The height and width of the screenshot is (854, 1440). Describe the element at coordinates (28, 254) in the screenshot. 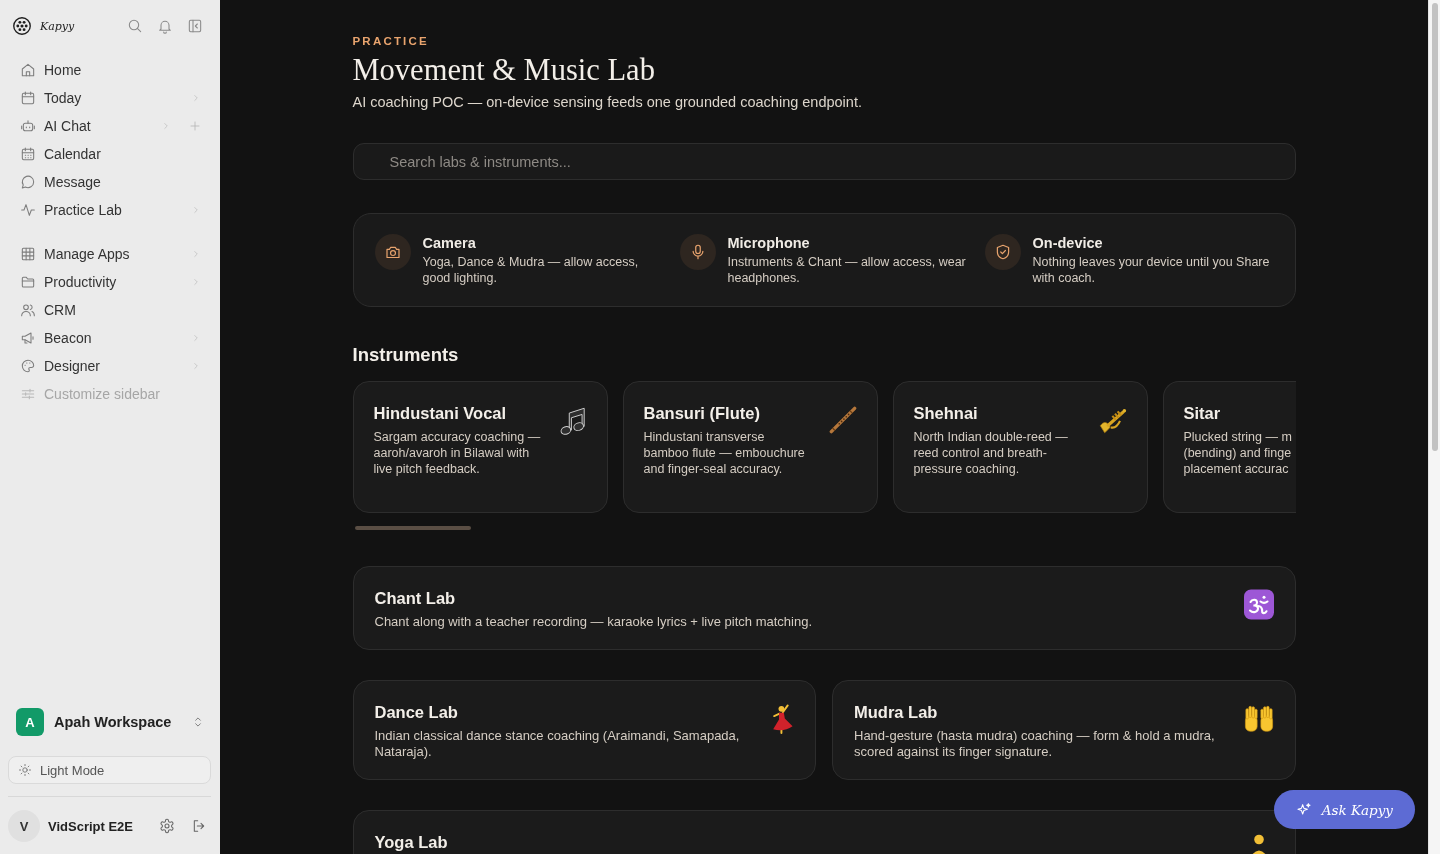

I see `grid-icon` at that location.